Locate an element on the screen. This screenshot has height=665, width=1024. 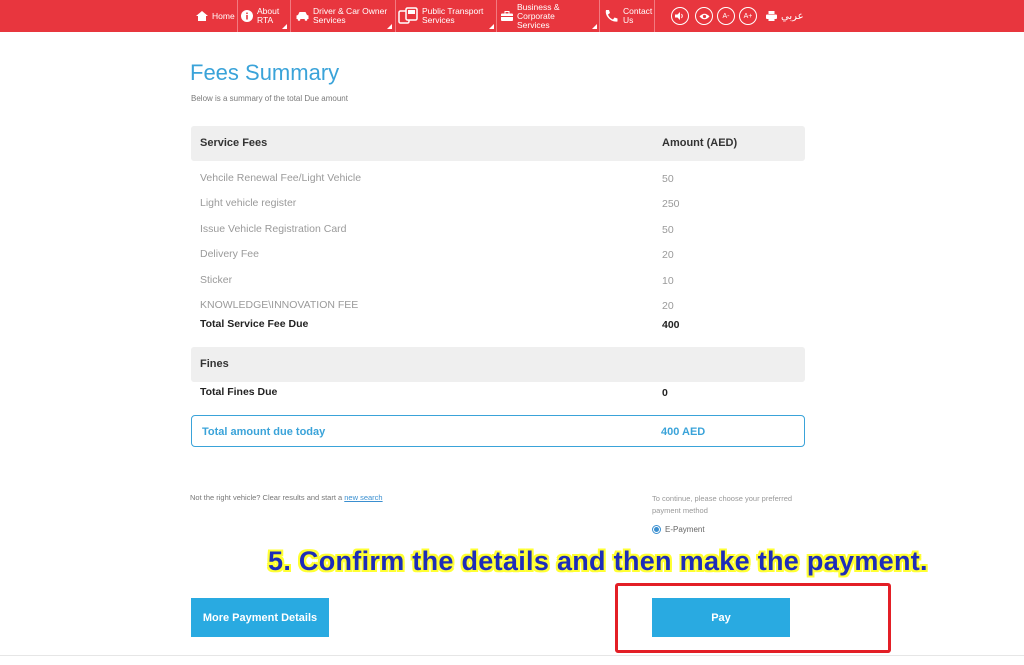
decrease-font-button: A- is located at coordinates (726, 16).